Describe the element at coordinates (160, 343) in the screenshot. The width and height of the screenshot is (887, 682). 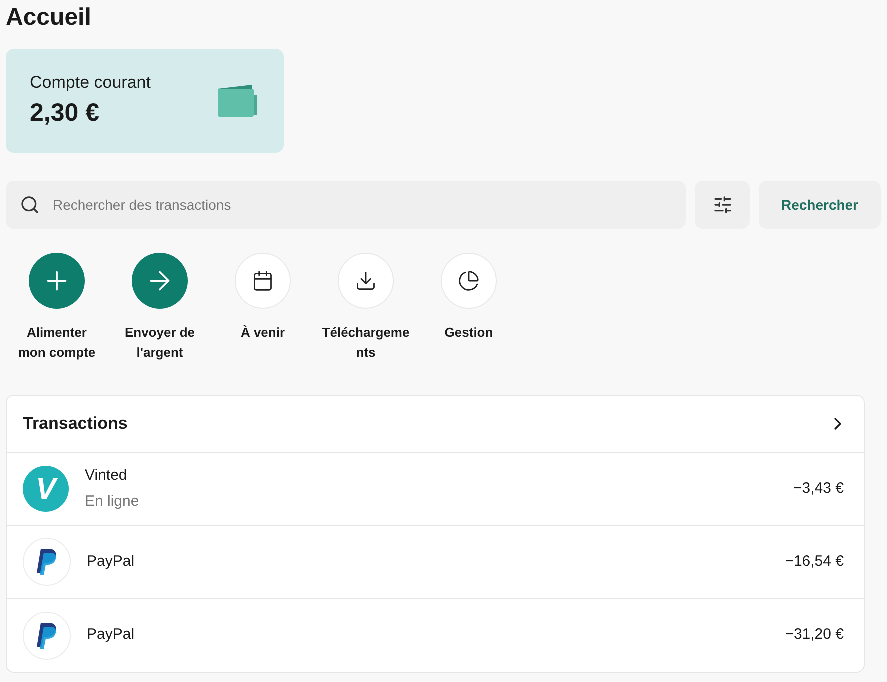
I see `action-label: Envoyer de l'argent` at that location.